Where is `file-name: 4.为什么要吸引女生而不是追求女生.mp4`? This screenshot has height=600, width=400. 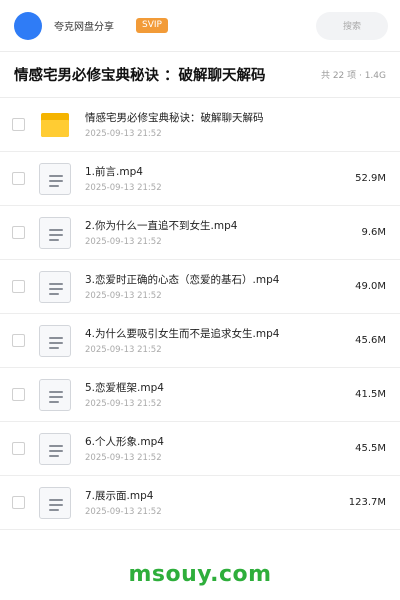
file-name: 4.为什么要吸引女生而不是追求女生.mp4 is located at coordinates (182, 333).